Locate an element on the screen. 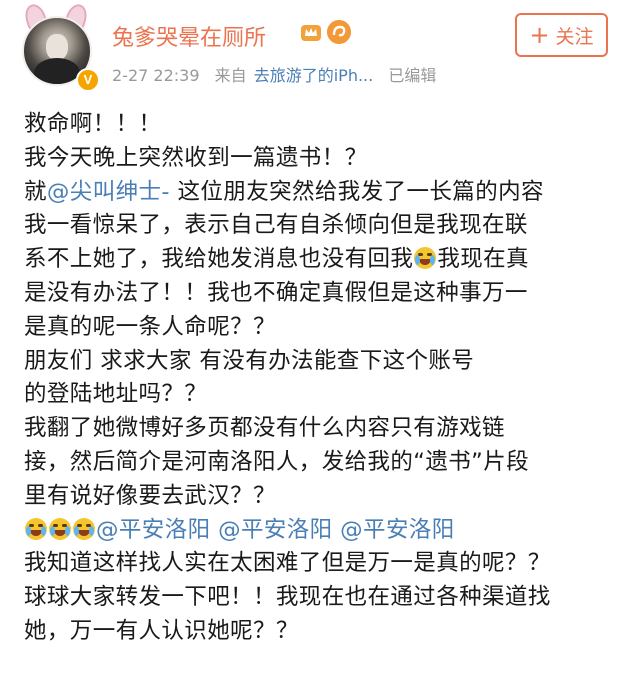 Image resolution: width=621 pixels, height=677 pixels. post-meta: 2-27 22:39 来自 去旅游了的iPh... 已编辑 is located at coordinates (279, 74).